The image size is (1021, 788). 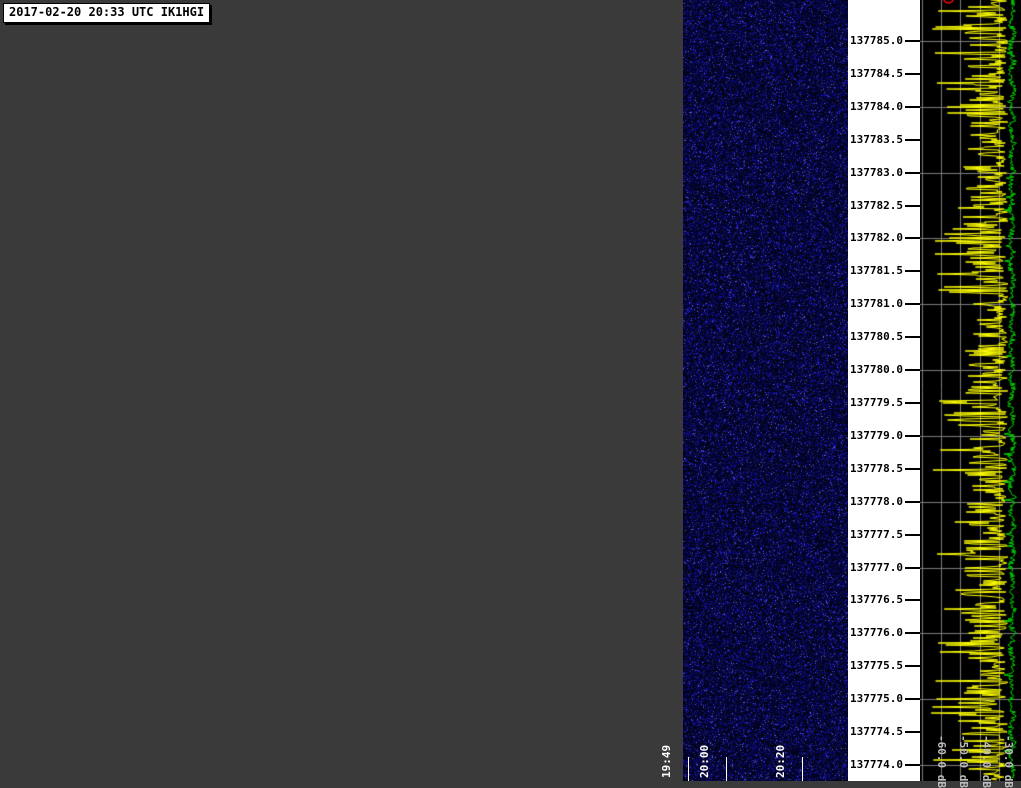 What do you see at coordinates (876, 106) in the screenshot?
I see `freq-label: 137784.0` at bounding box center [876, 106].